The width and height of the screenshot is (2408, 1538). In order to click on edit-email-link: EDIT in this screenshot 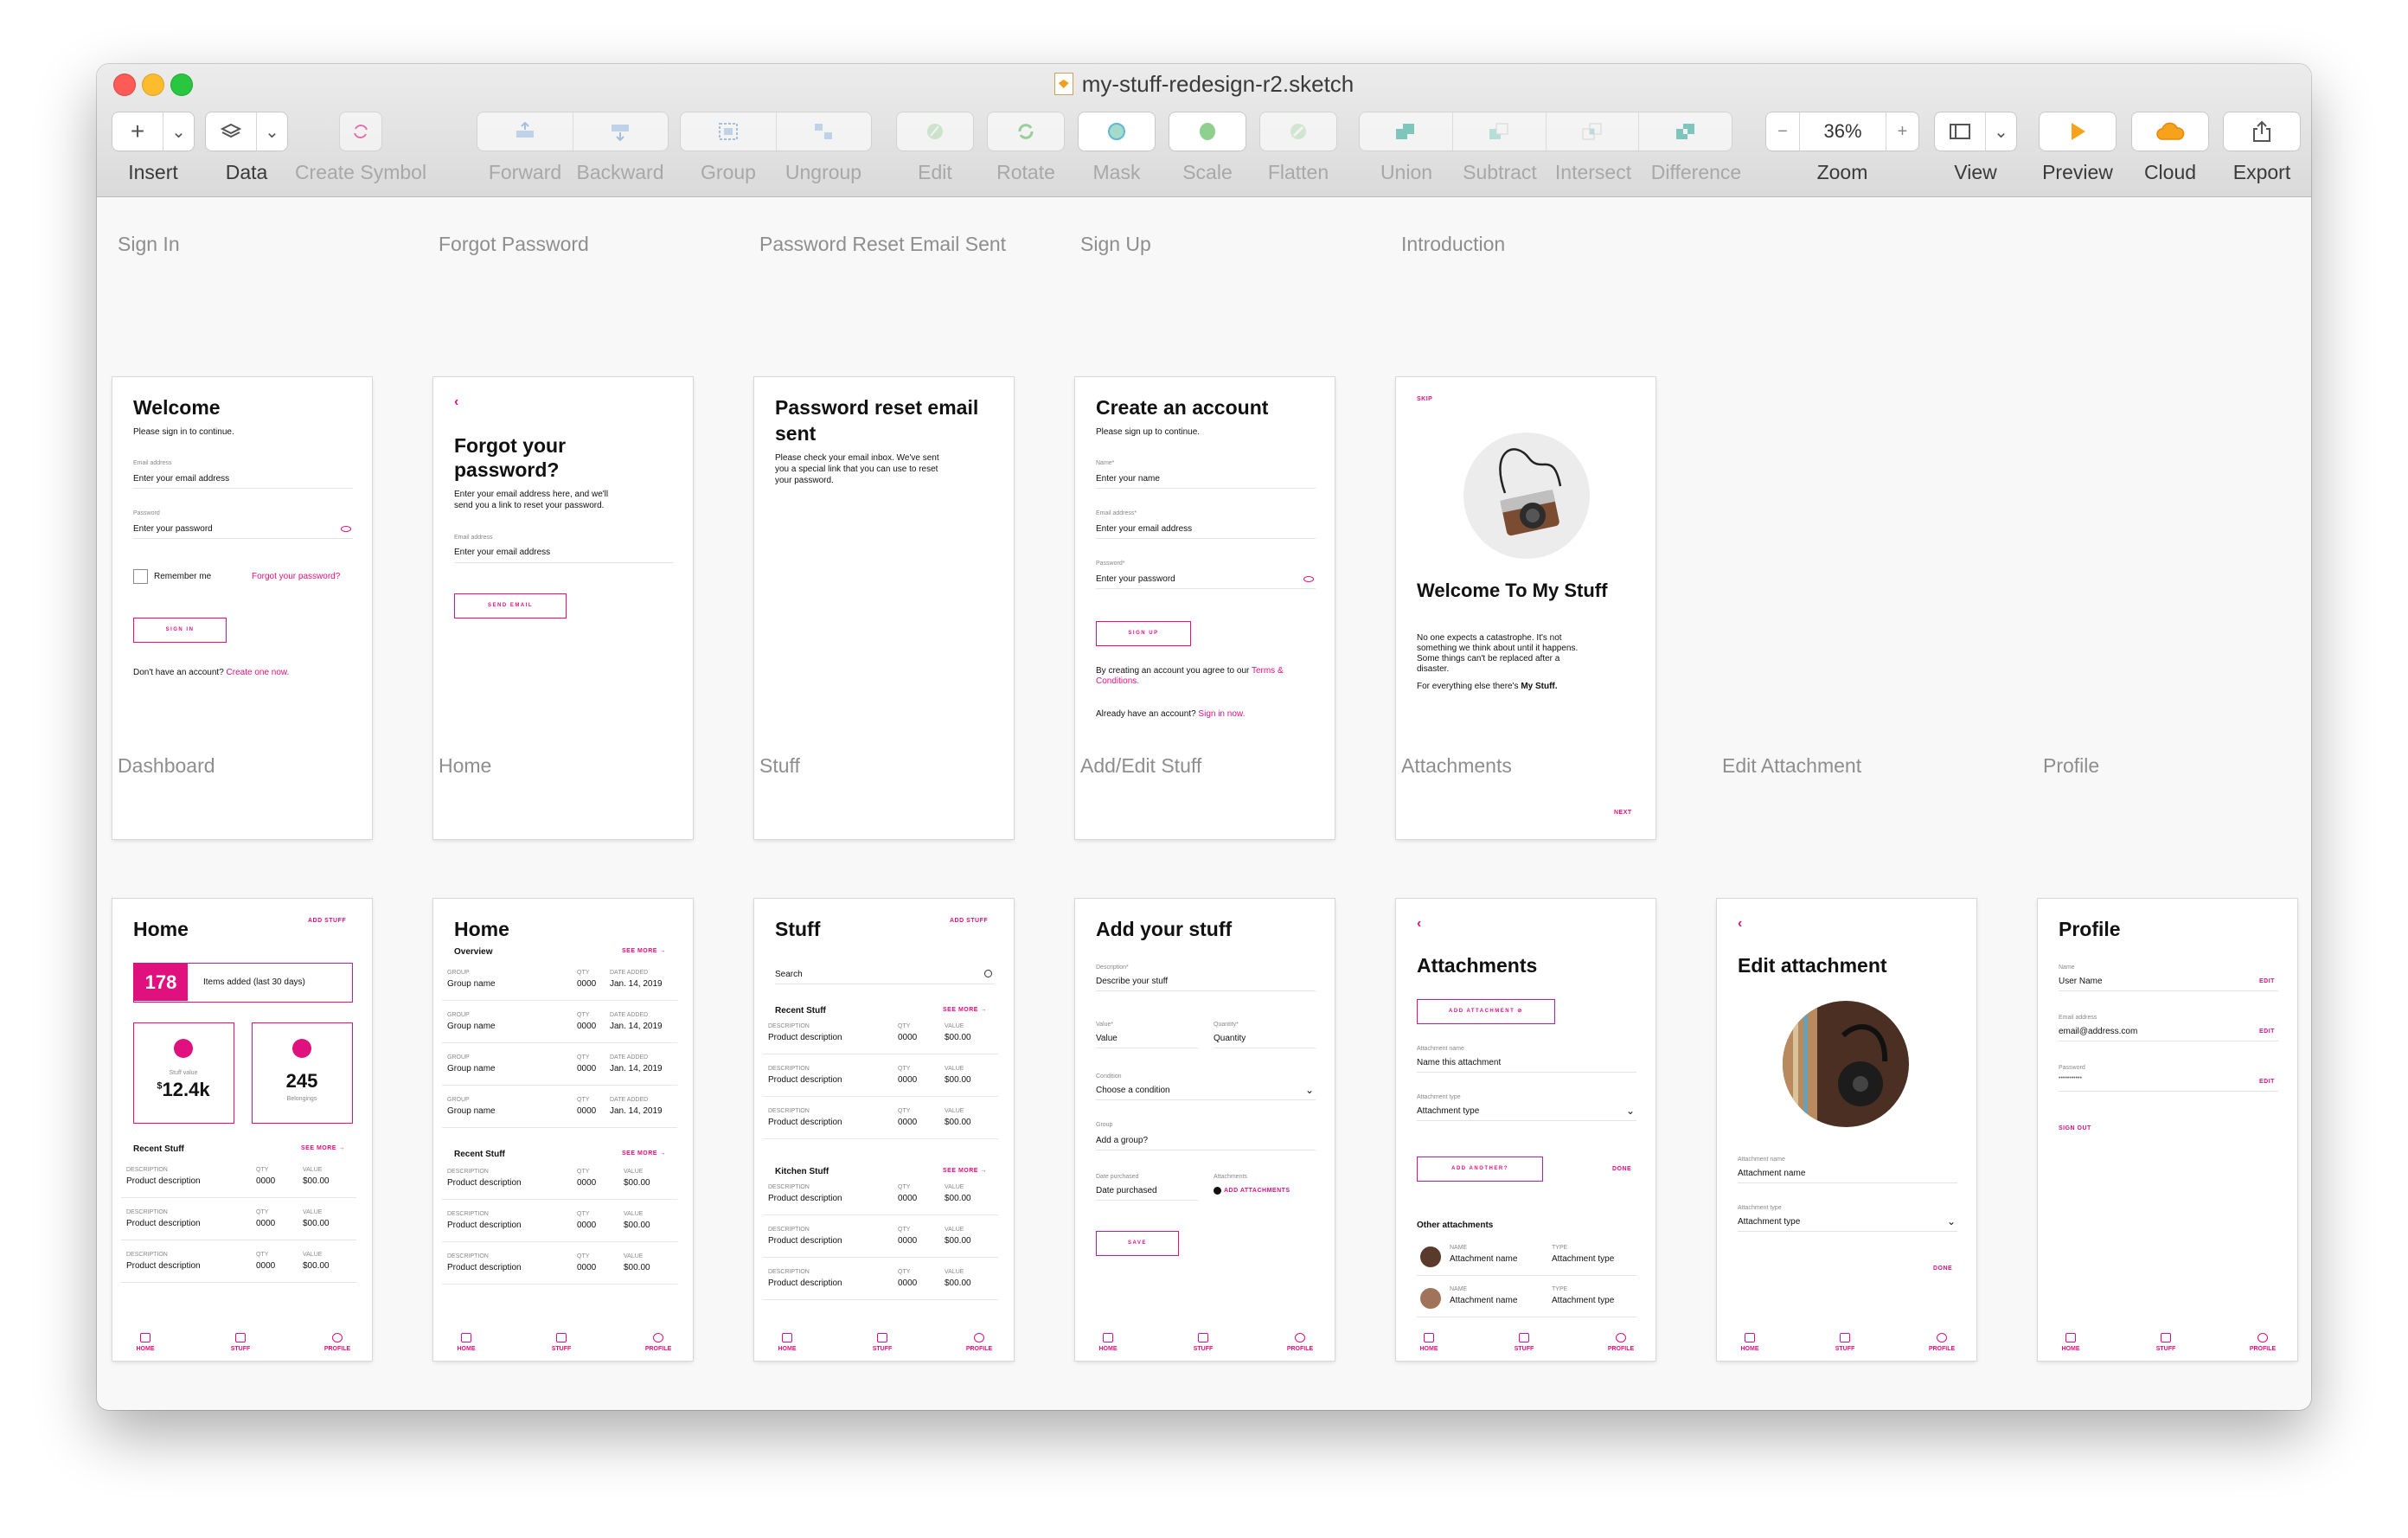, I will do `click(2267, 1032)`.